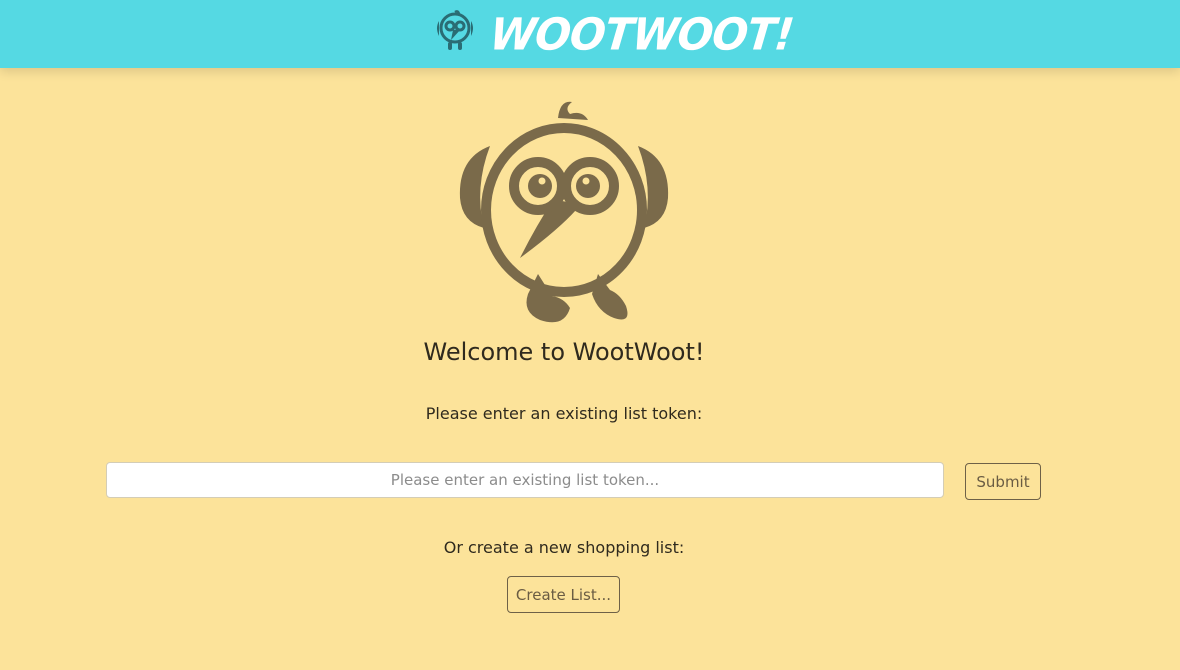 This screenshot has height=670, width=1180. What do you see at coordinates (641, 35) in the screenshot?
I see `app-brand-title: WOOTWOOT!` at bounding box center [641, 35].